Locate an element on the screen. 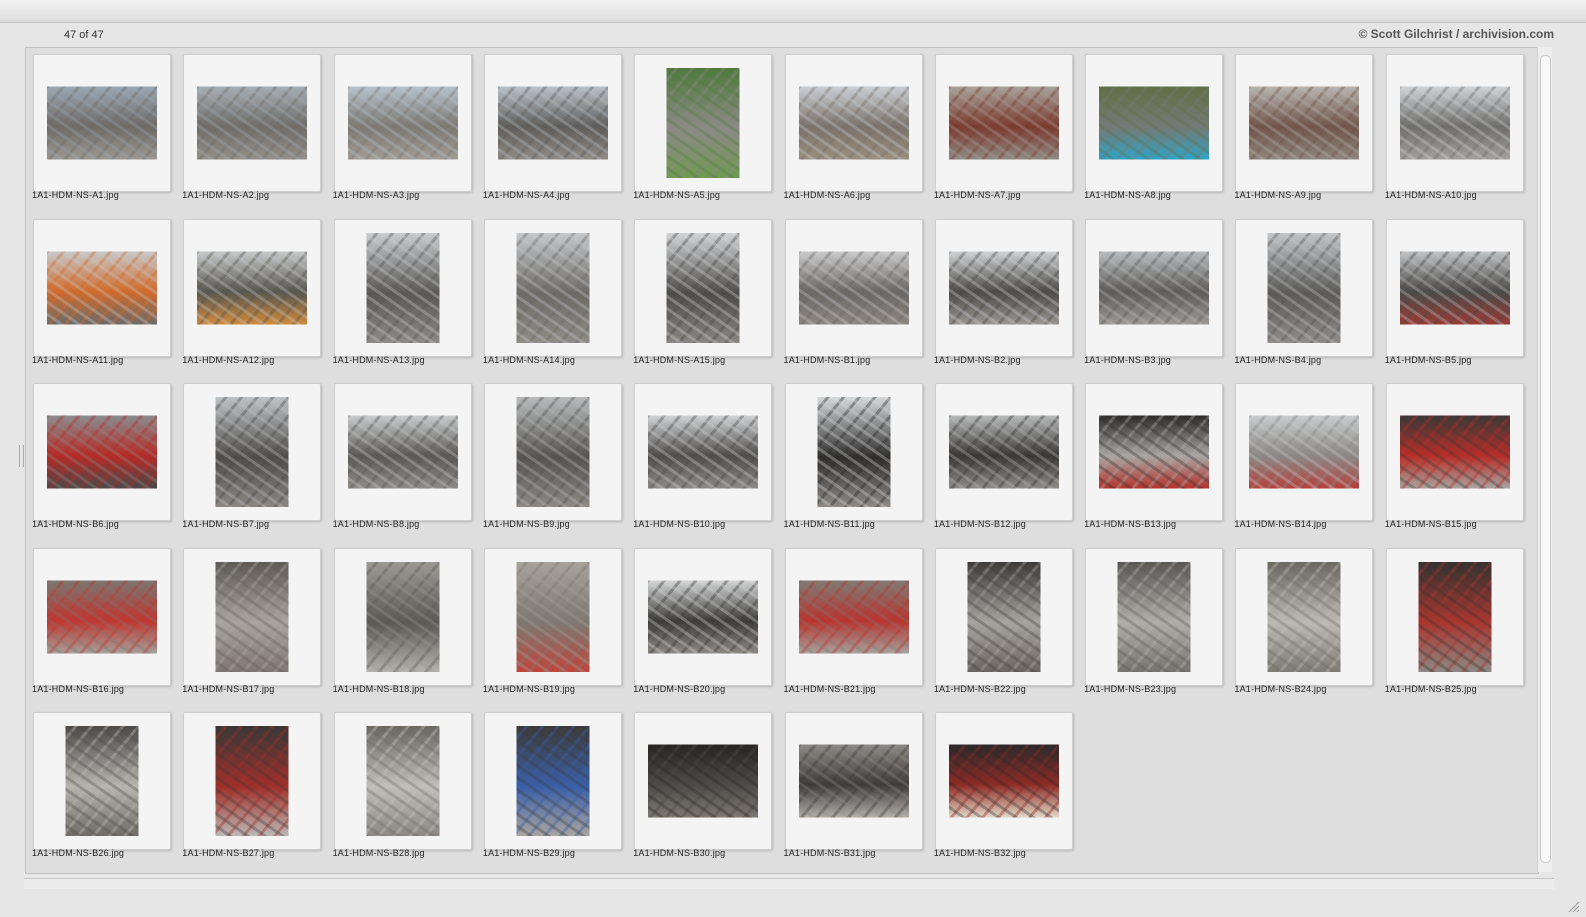 Image resolution: width=1586 pixels, height=917 pixels. thumbnail-item: 1A1-HDM-NS-A2.jpg is located at coordinates (251, 127).